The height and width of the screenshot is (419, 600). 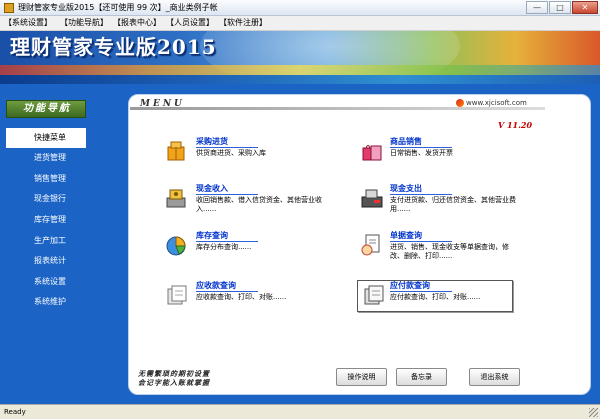 I want to click on header-banner: 理财管家专业版2015, so click(x=300, y=57).